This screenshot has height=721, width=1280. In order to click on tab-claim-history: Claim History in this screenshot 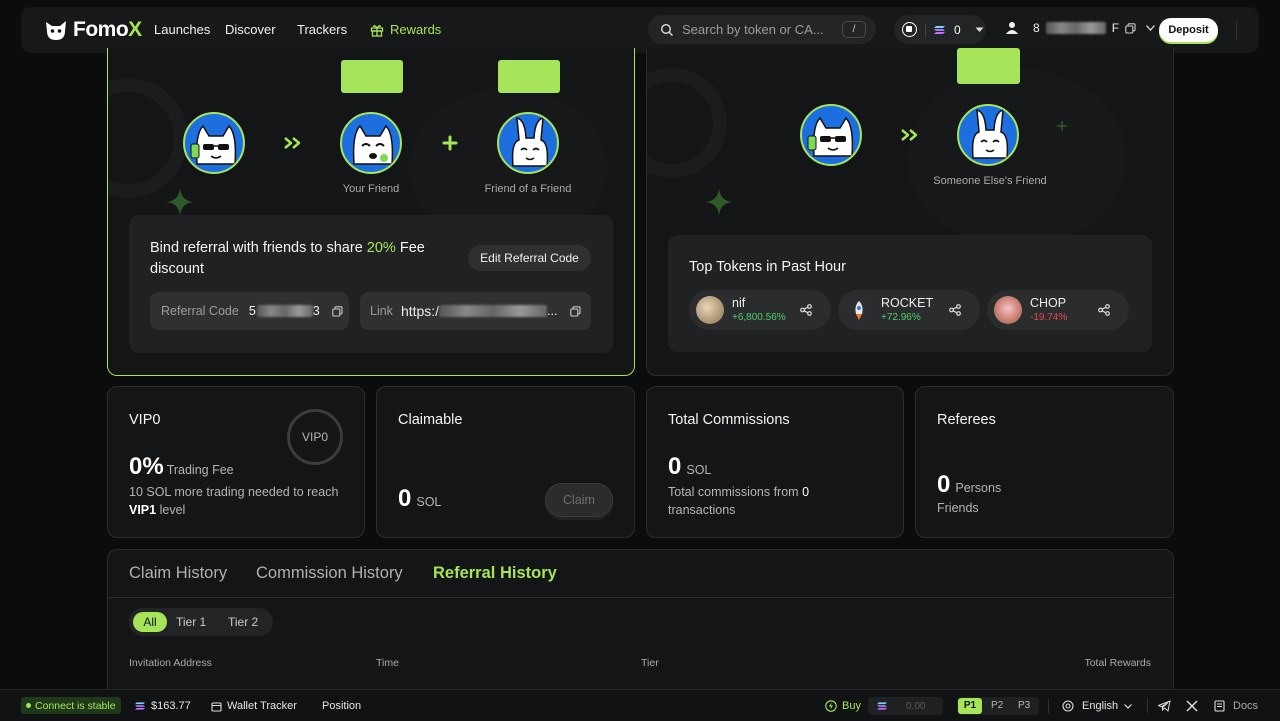, I will do `click(178, 573)`.